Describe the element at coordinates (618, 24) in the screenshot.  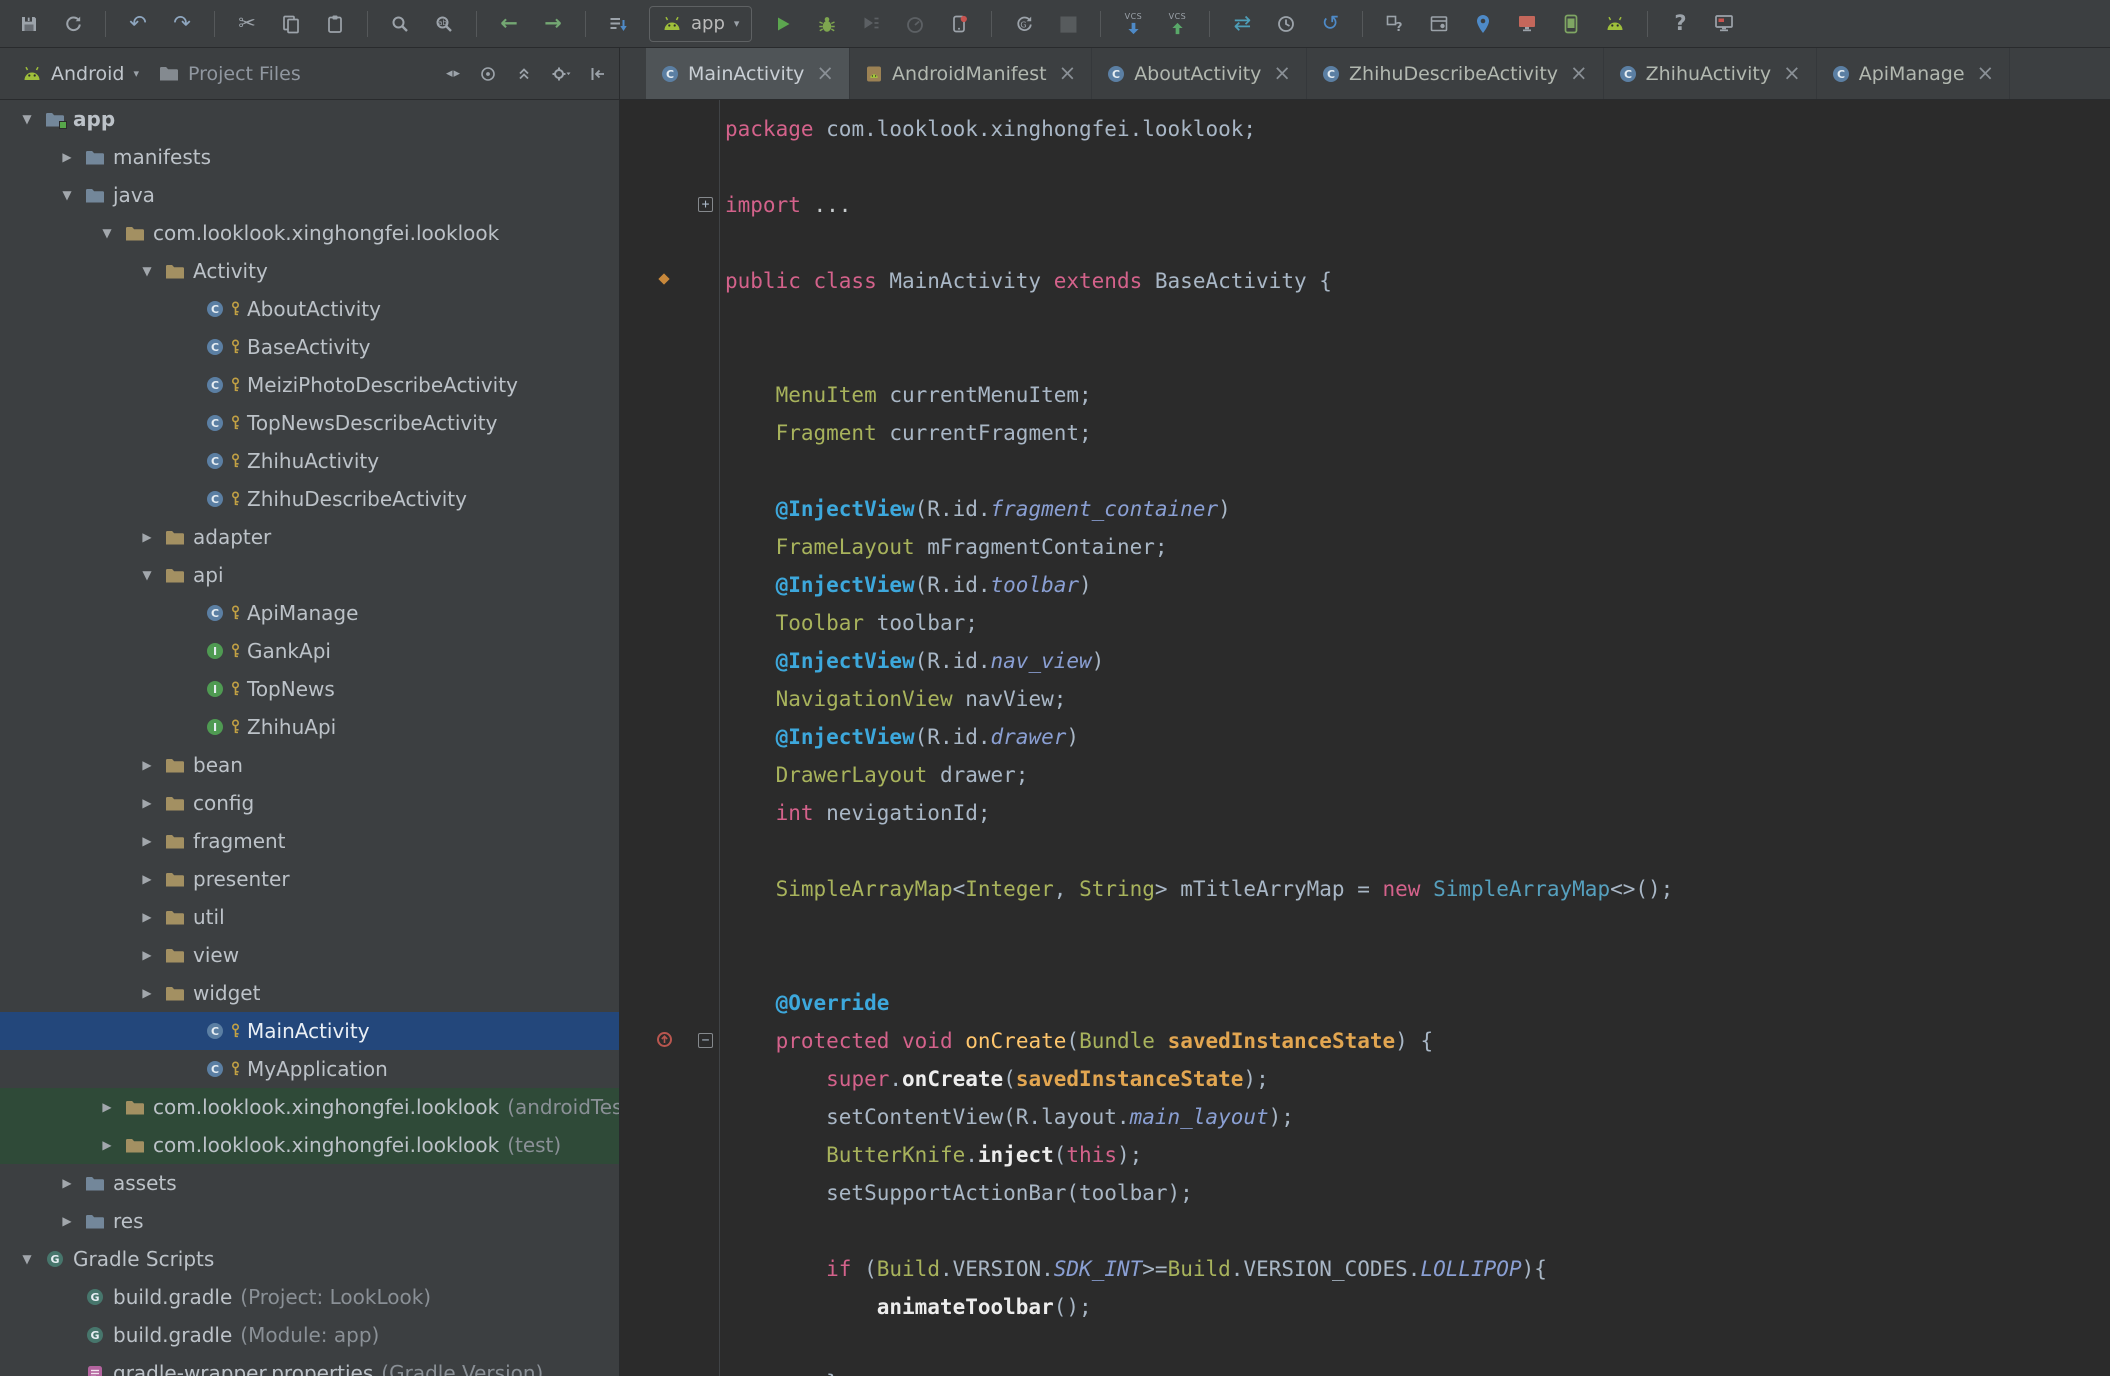
I see `make-project-button` at that location.